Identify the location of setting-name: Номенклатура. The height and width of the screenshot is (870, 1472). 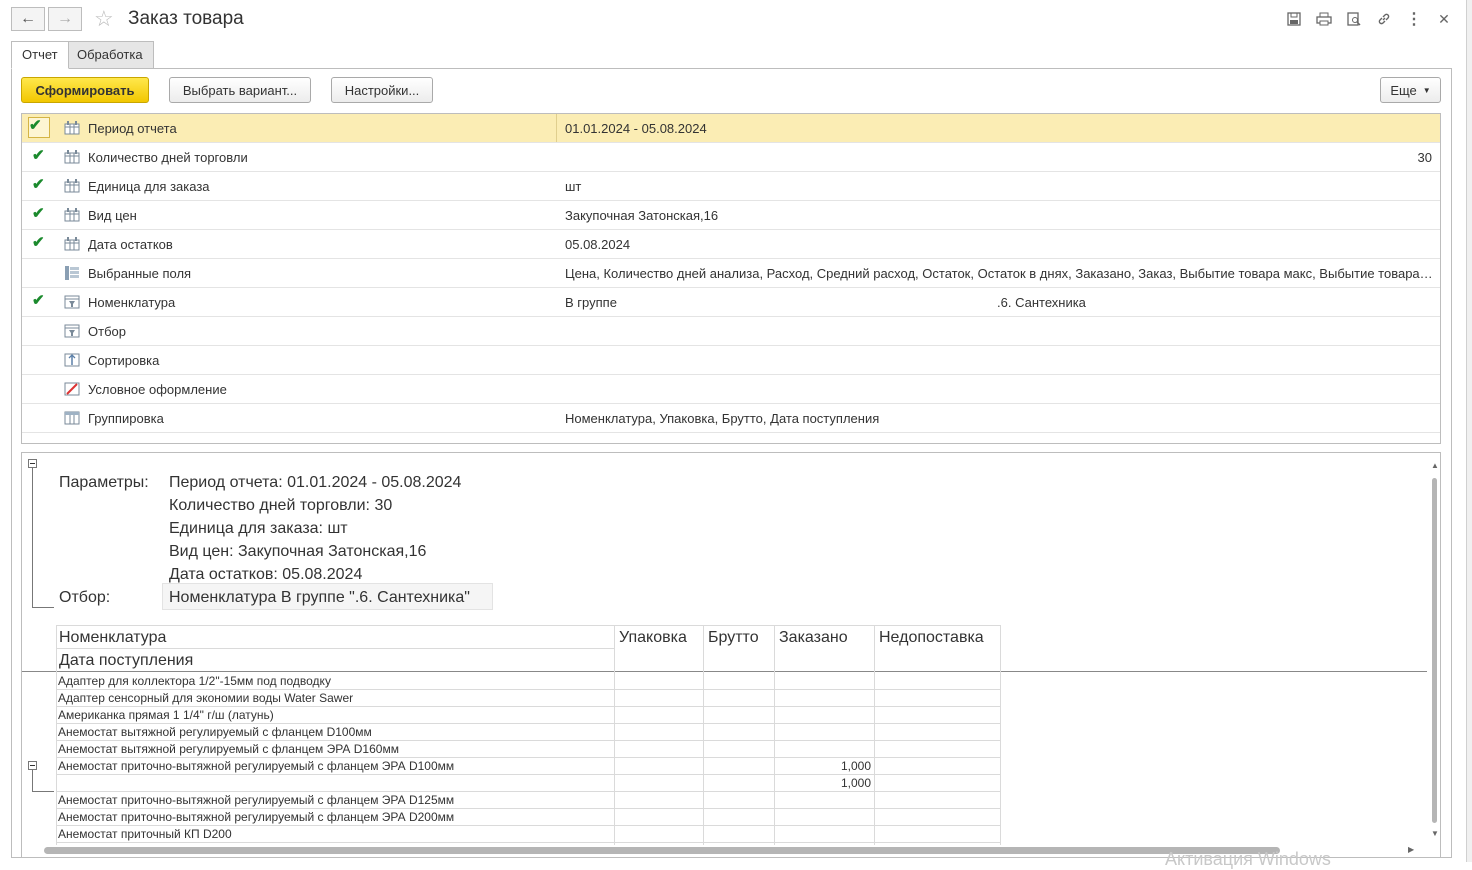
(132, 302).